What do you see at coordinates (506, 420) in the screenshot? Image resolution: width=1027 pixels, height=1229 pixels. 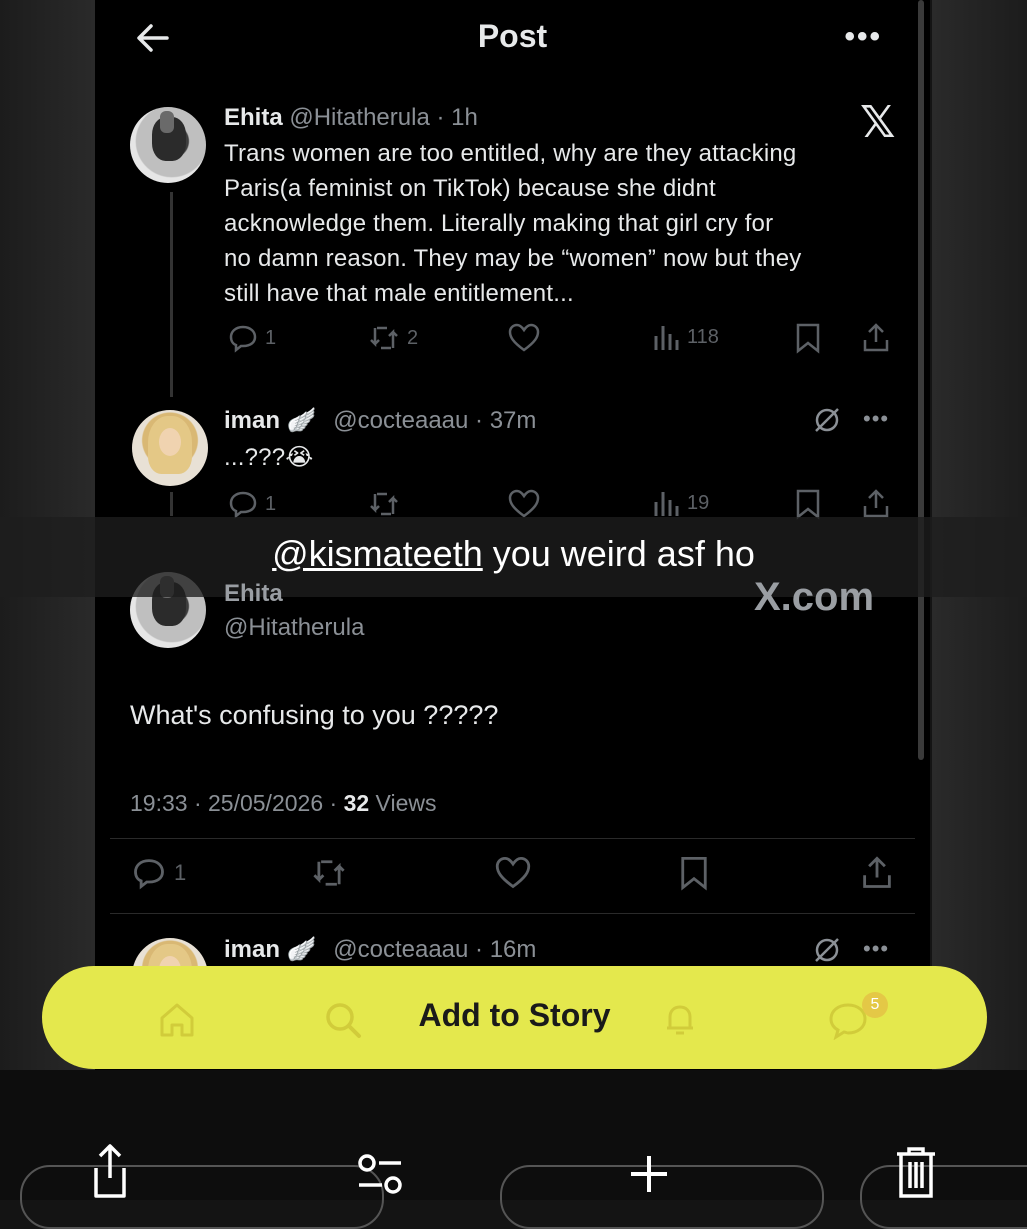 I see `post-time: · 37m` at bounding box center [506, 420].